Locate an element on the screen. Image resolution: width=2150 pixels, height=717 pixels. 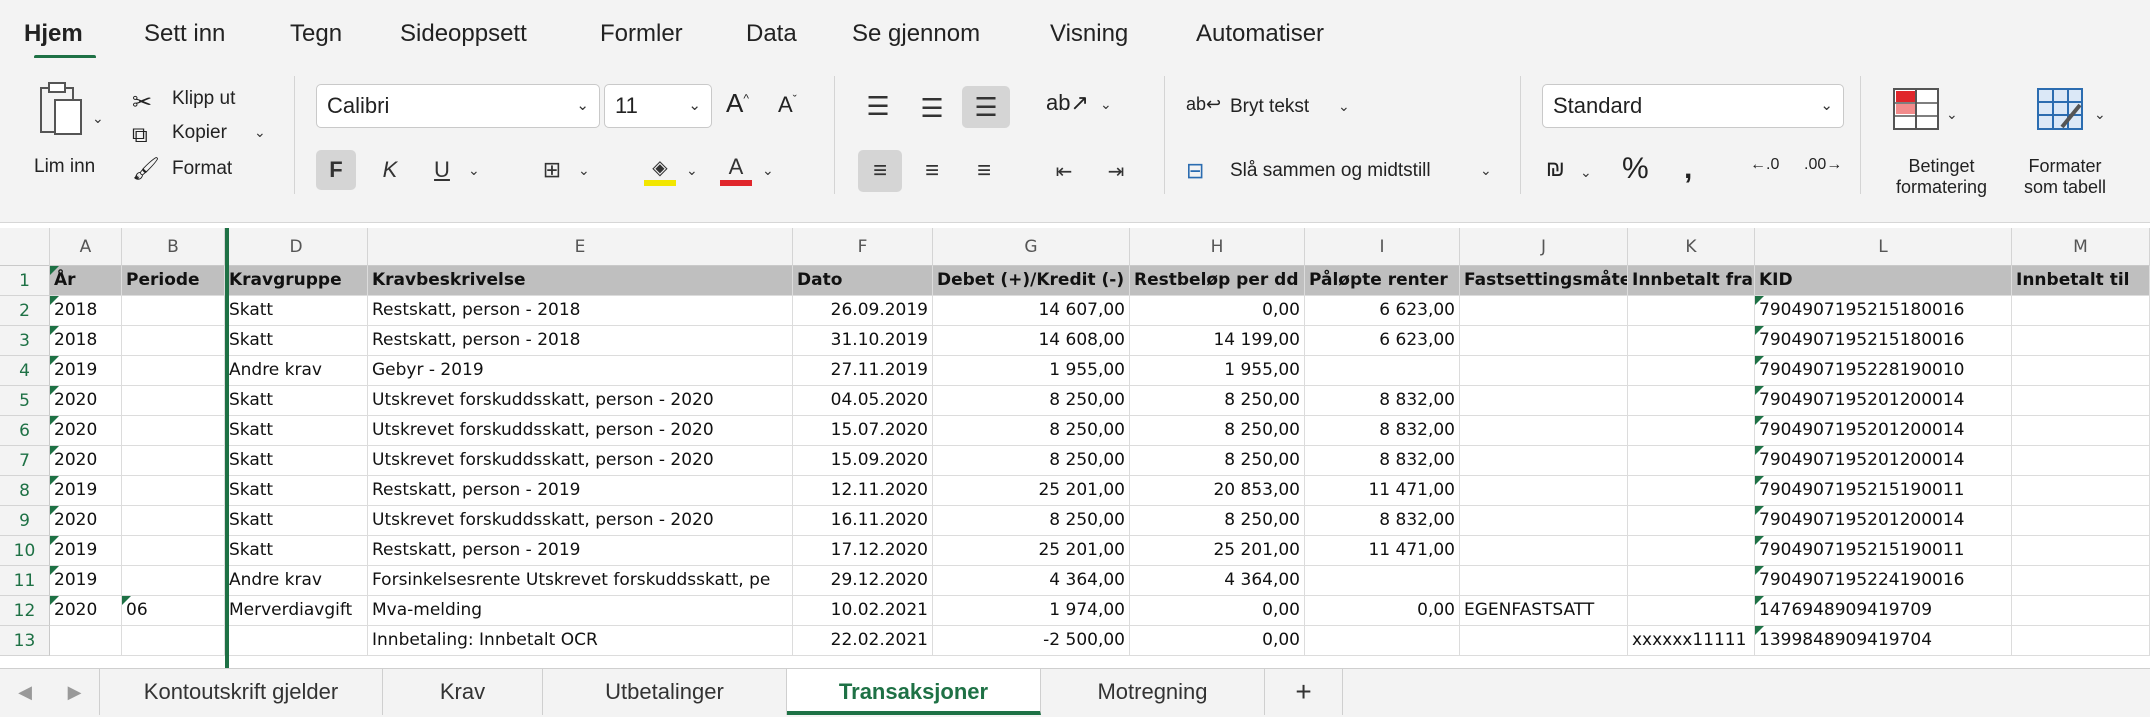
row-header-1: 1 is located at coordinates (25, 281).